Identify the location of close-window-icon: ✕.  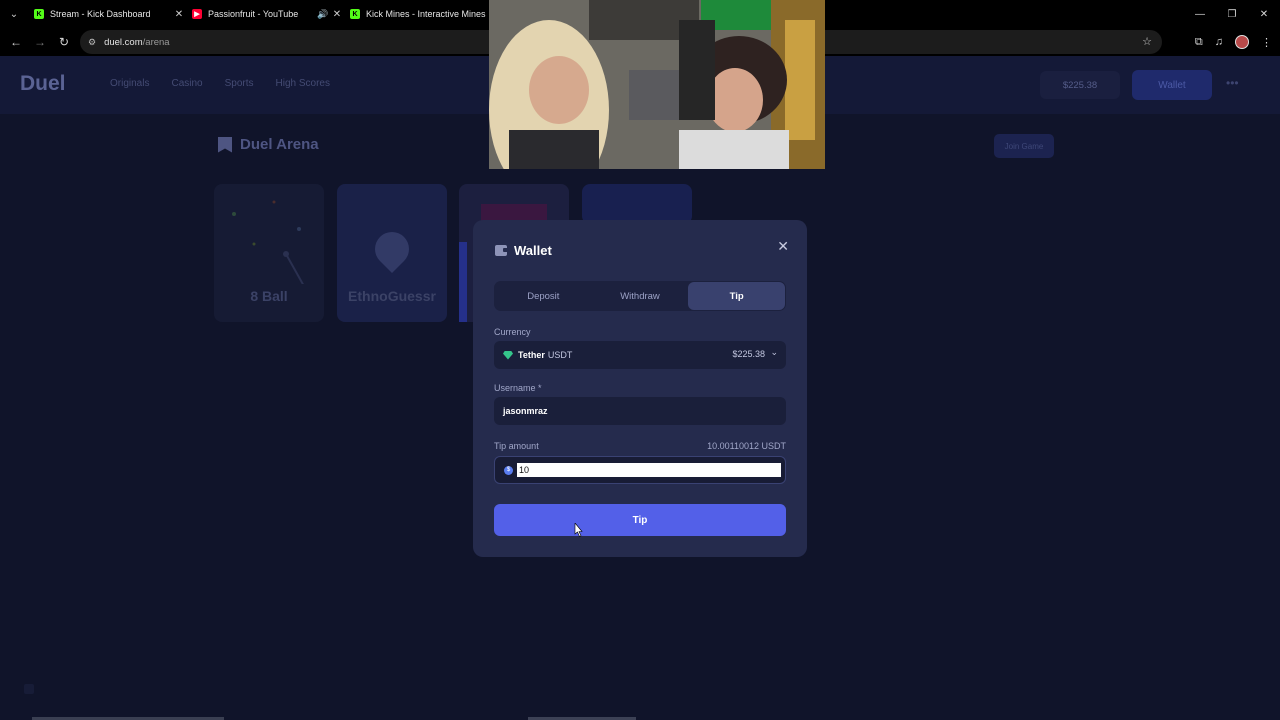
(1264, 14).